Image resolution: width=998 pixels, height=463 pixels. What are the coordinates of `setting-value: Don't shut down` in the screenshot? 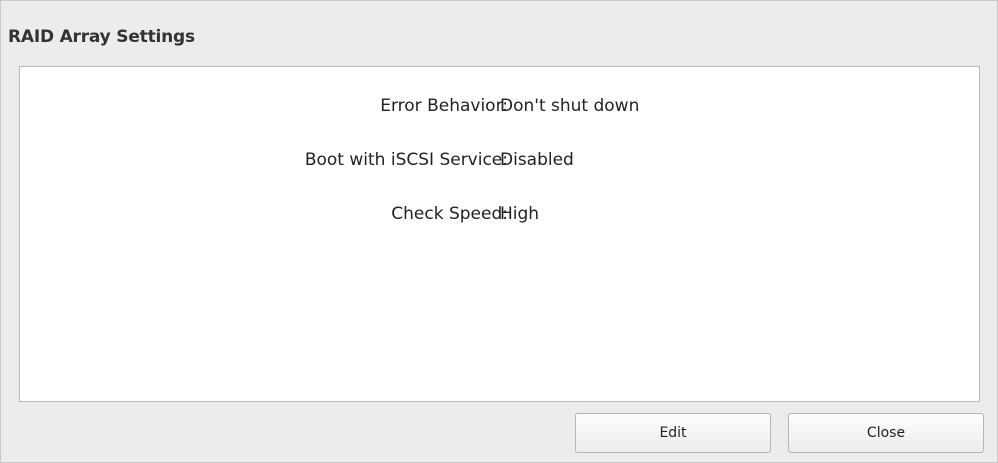 It's located at (570, 106).